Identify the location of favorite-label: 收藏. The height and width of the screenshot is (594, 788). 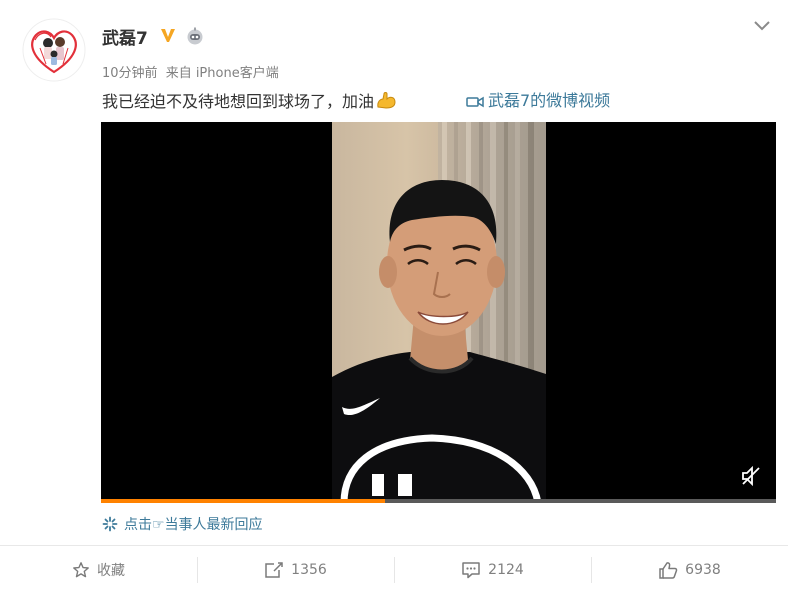
(111, 571).